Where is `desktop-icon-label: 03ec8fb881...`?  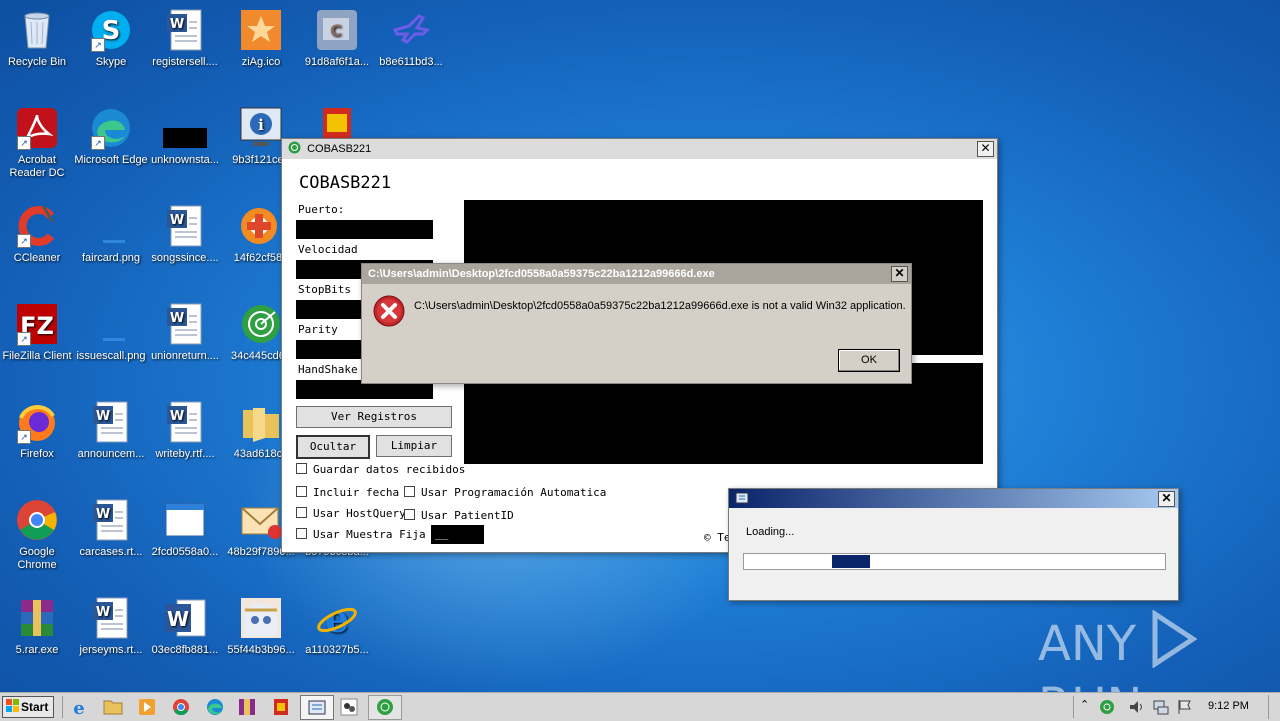
desktop-icon-label: 03ec8fb881... is located at coordinates (185, 650).